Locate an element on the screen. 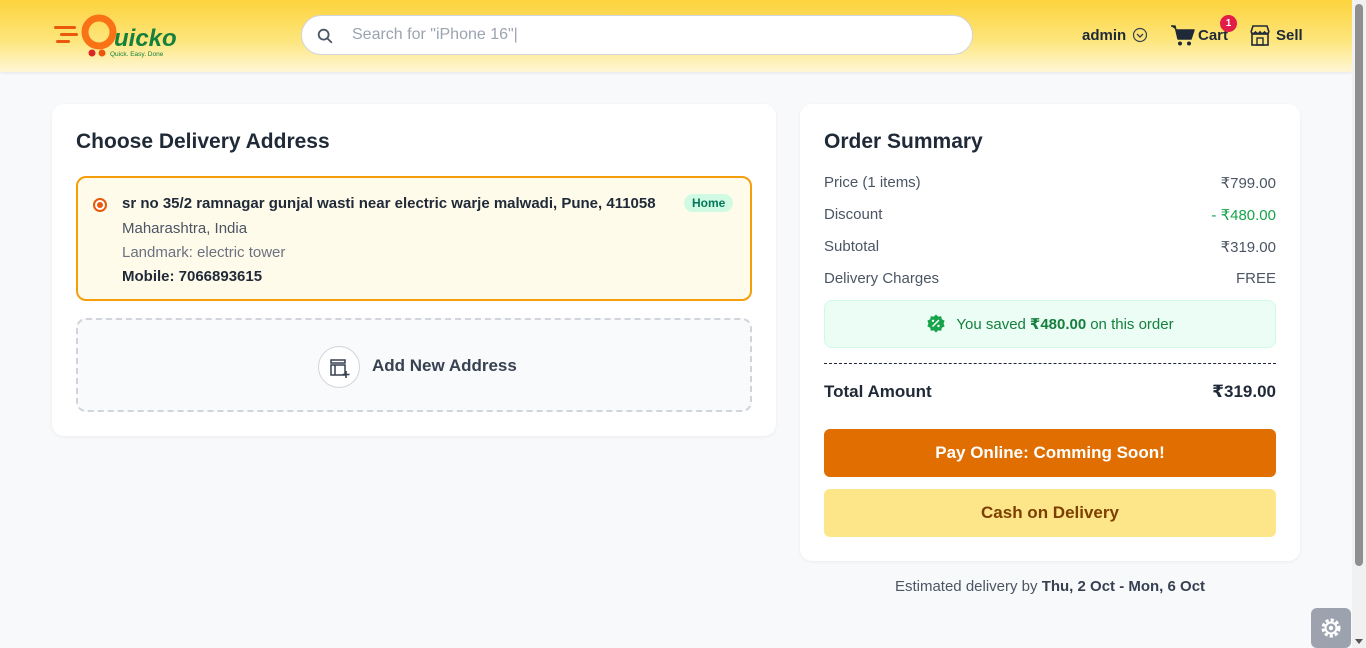 The width and height of the screenshot is (1366, 648). savings-banner: You saved ₹480.00 on this order is located at coordinates (1050, 324).